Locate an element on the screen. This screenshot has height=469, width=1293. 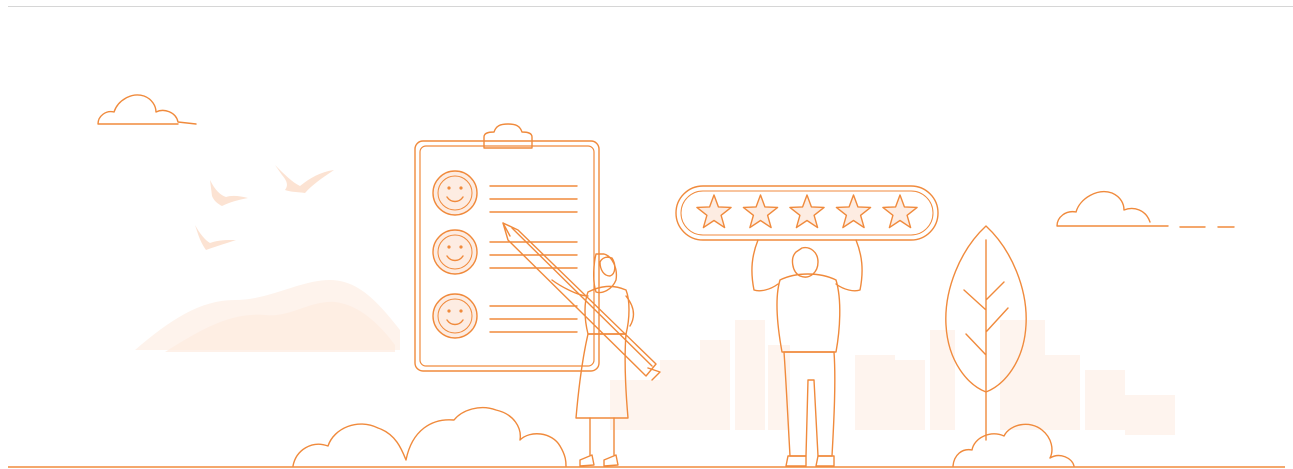
background-mountains is located at coordinates (267, 316).